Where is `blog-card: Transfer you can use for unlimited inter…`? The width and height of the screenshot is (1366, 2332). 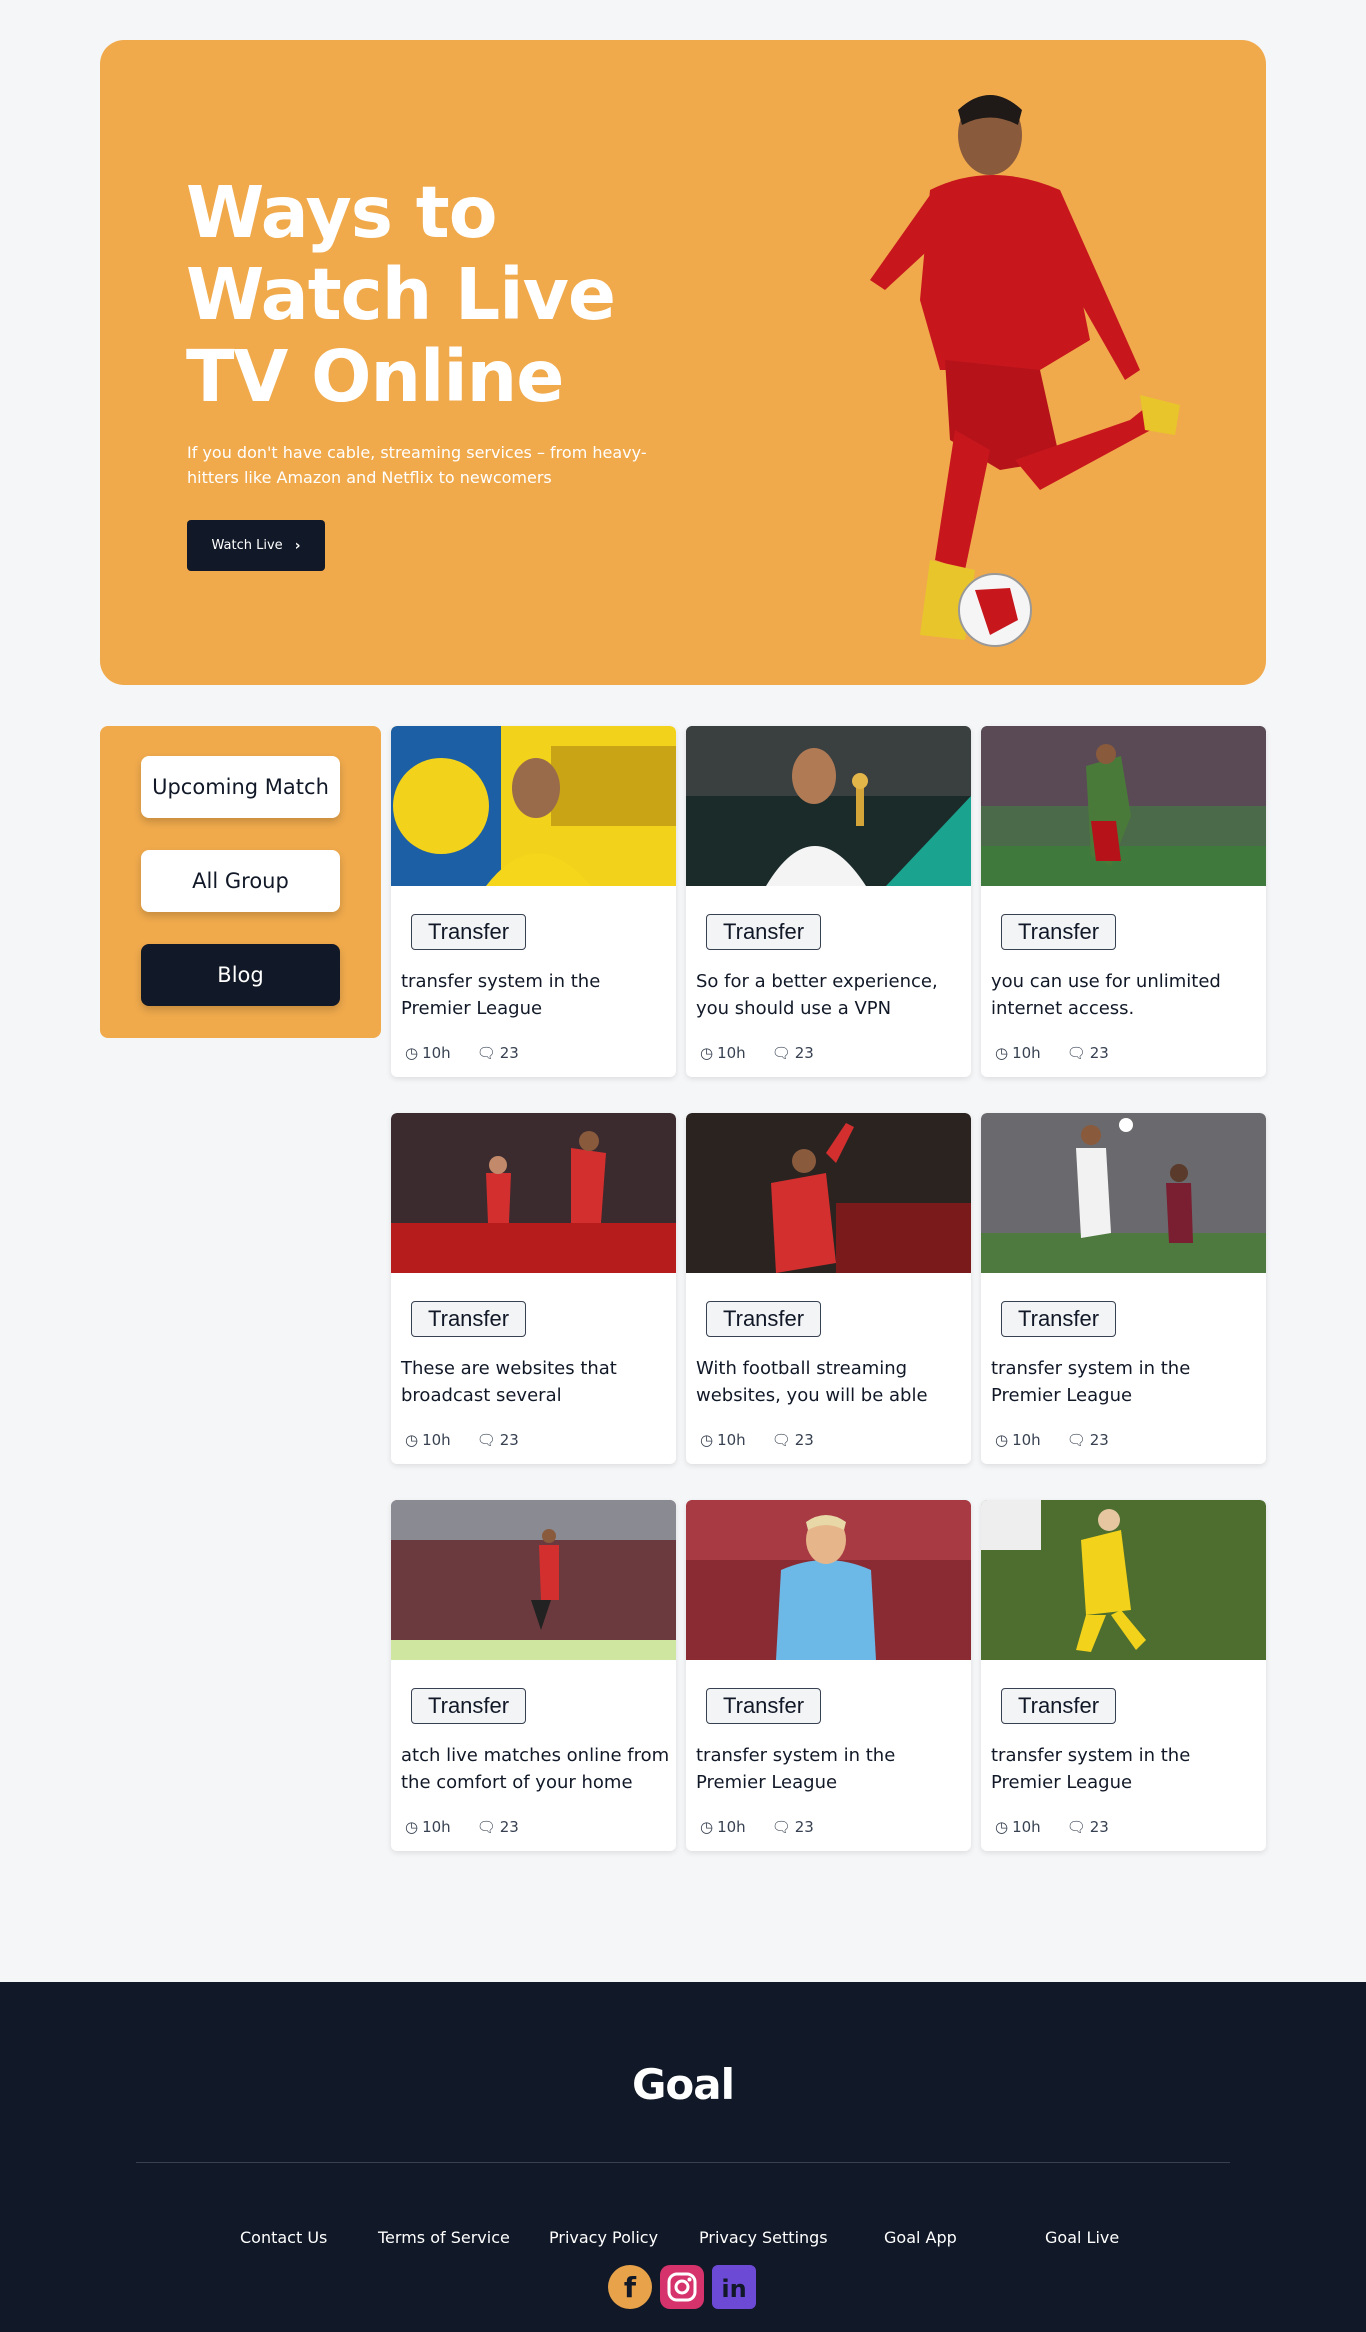 blog-card: Transfer you can use for unlimited inter… is located at coordinates (1123, 901).